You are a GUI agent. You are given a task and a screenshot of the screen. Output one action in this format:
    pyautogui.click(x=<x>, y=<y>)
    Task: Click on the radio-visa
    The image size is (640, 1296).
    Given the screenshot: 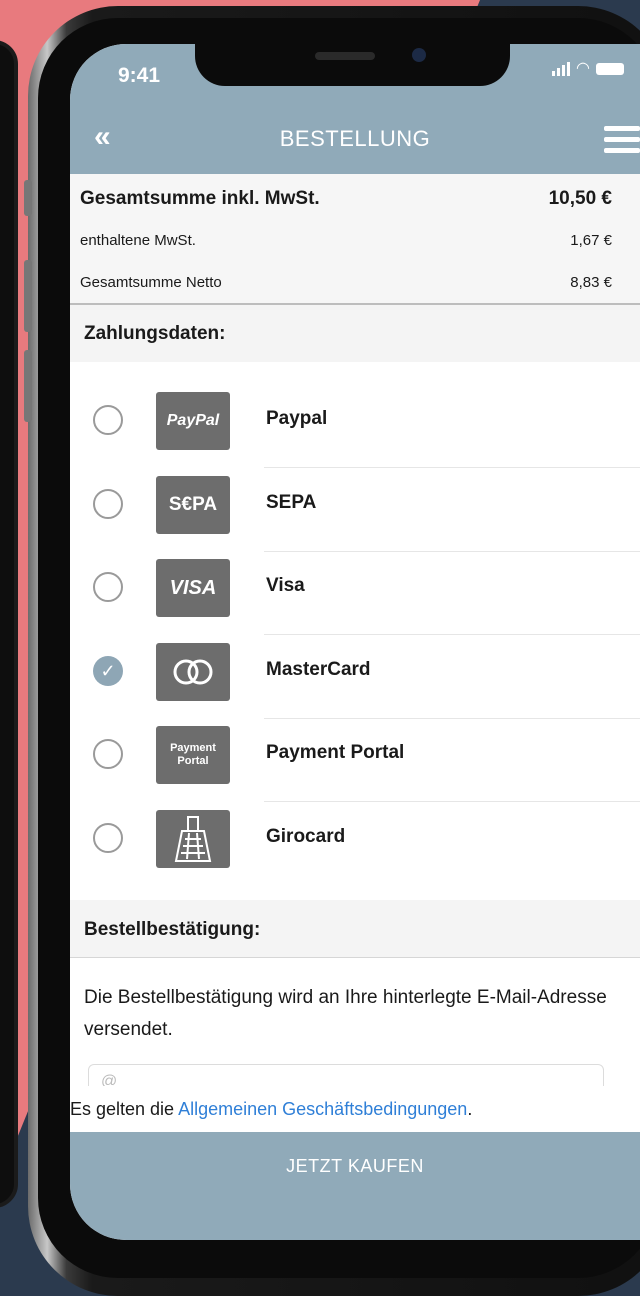 What is the action you would take?
    pyautogui.click(x=108, y=587)
    